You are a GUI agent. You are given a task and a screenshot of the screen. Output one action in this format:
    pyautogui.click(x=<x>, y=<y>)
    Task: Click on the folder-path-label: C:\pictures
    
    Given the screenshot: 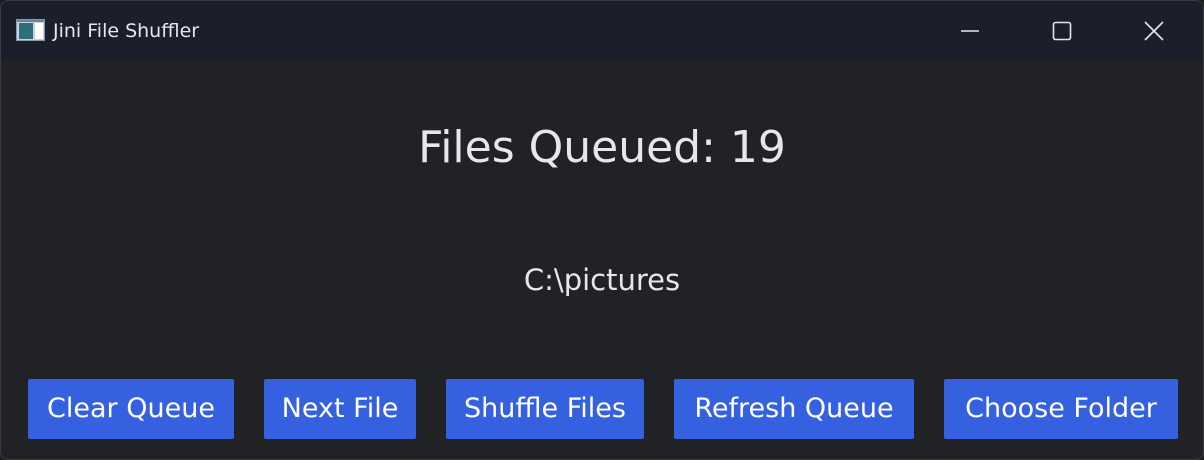 What is the action you would take?
    pyautogui.click(x=602, y=280)
    